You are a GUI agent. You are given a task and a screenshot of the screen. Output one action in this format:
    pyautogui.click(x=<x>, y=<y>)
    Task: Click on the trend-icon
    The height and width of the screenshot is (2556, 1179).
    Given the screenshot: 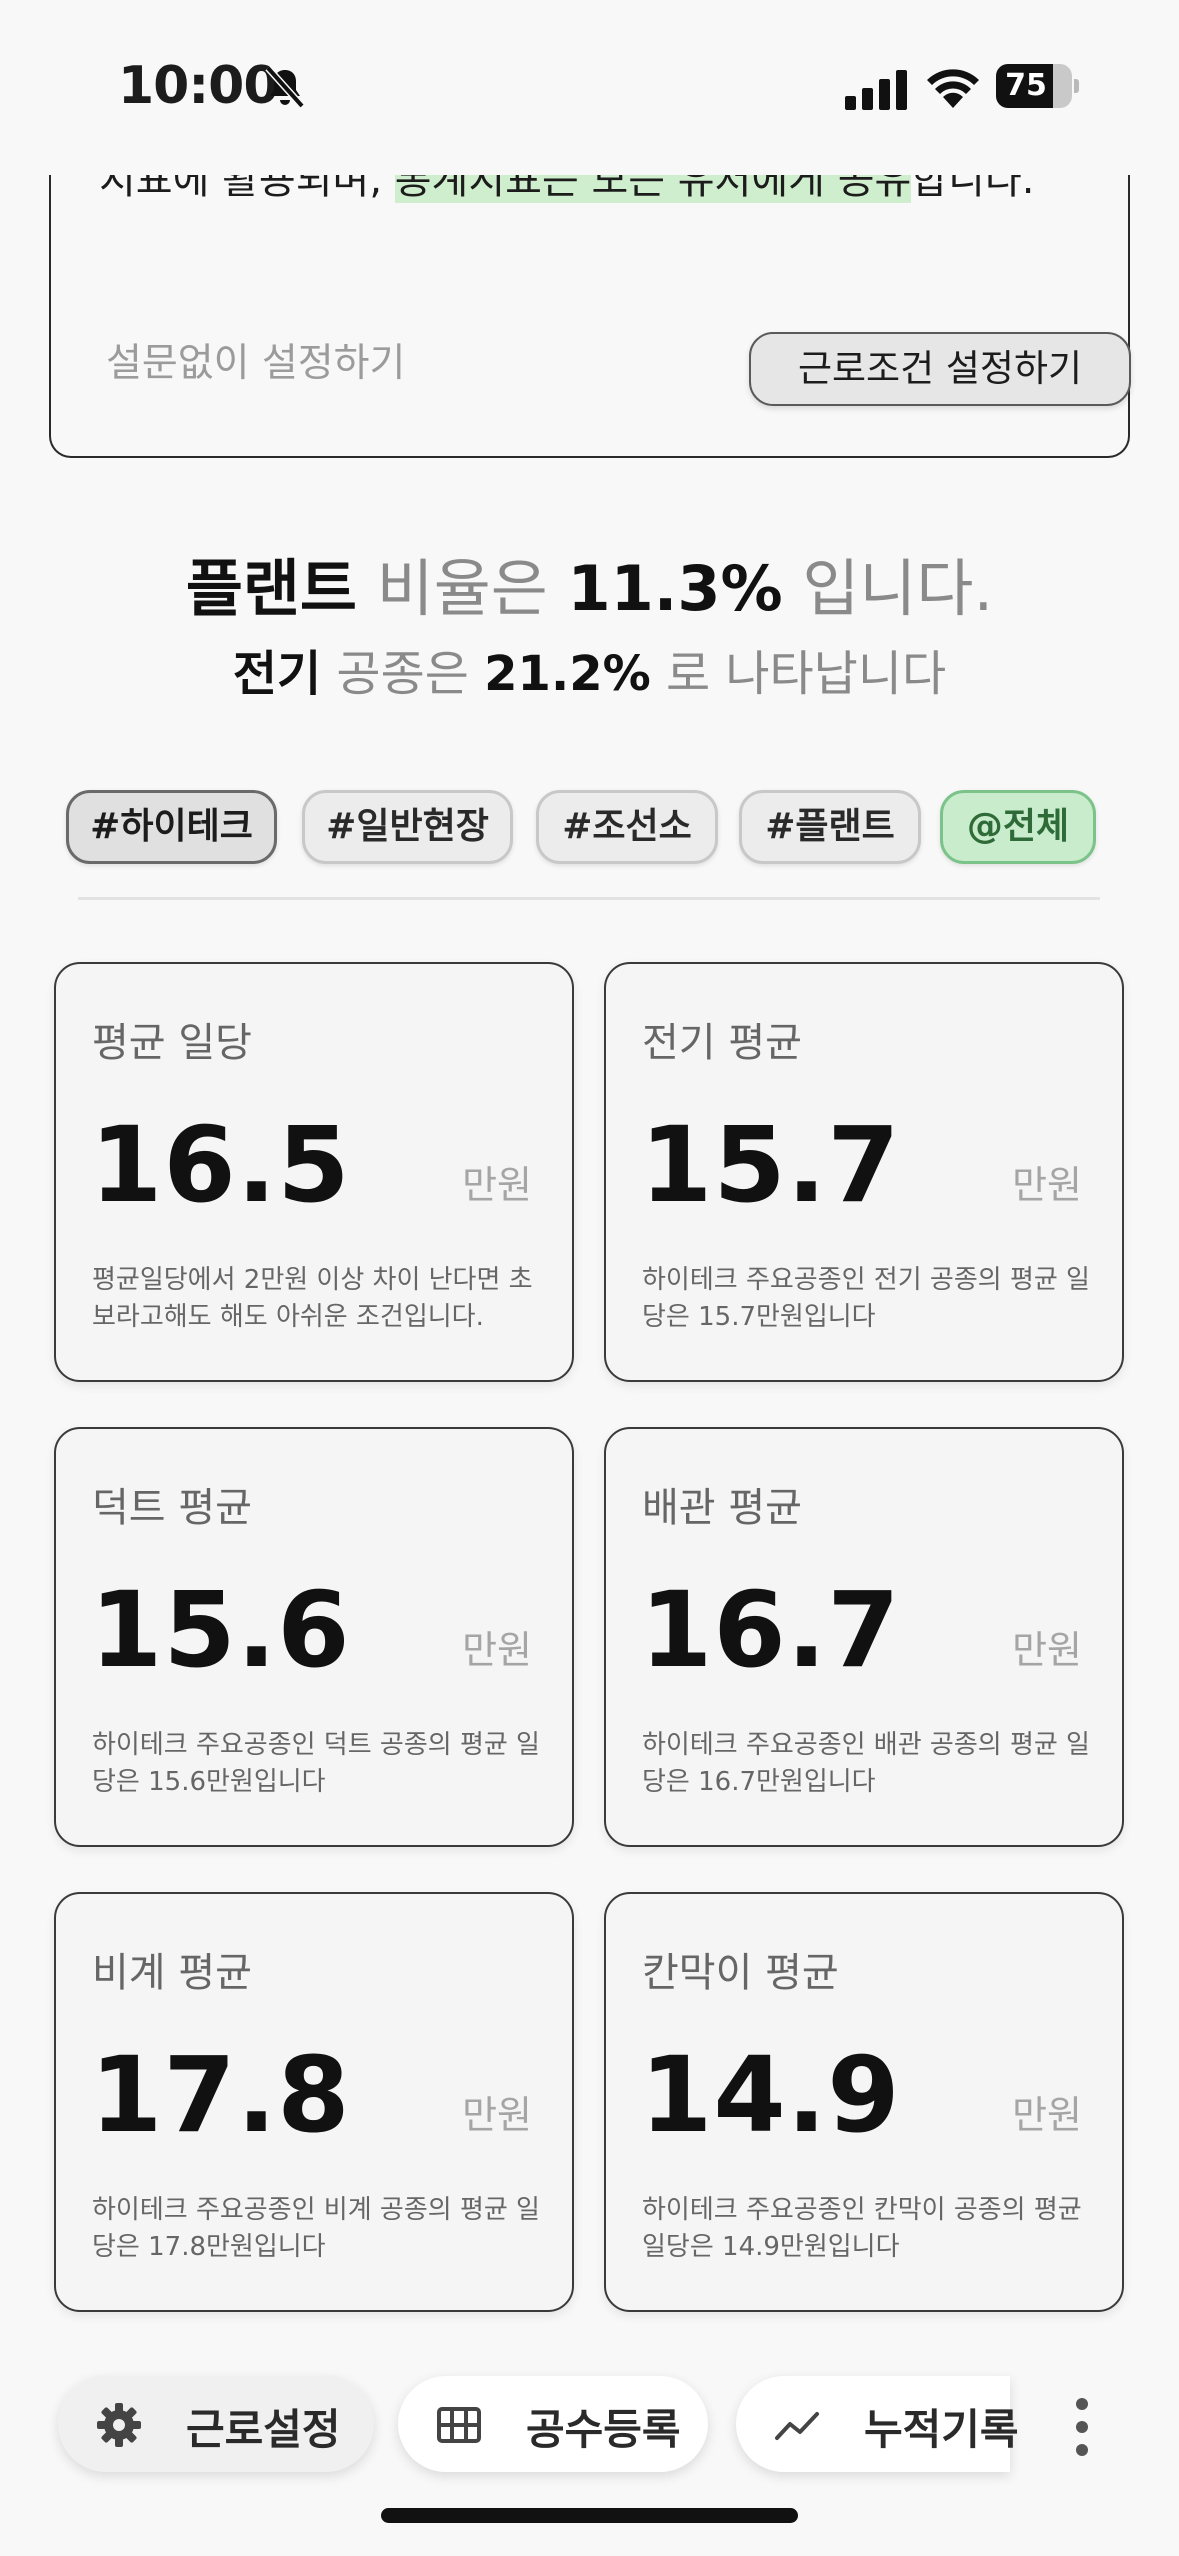 What is the action you would take?
    pyautogui.click(x=797, y=2426)
    